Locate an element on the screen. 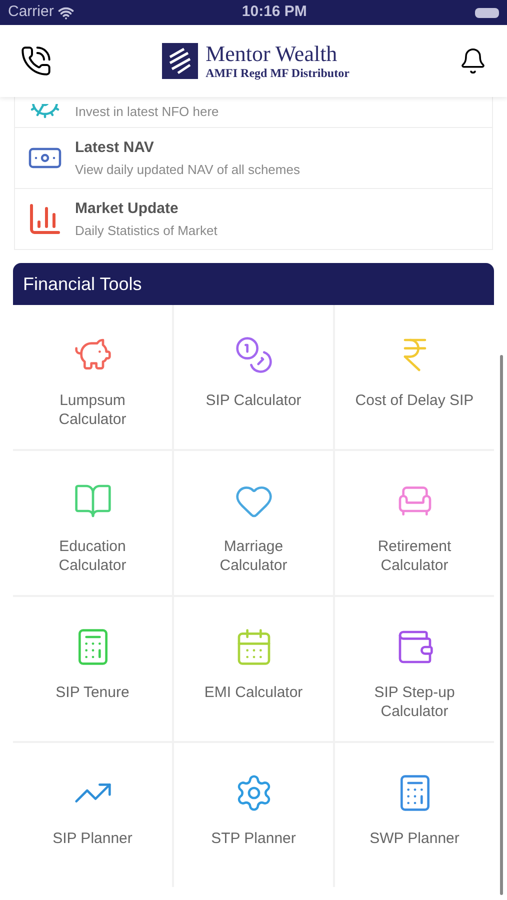 The height and width of the screenshot is (900, 507). contact-icon is located at coordinates (36, 61).